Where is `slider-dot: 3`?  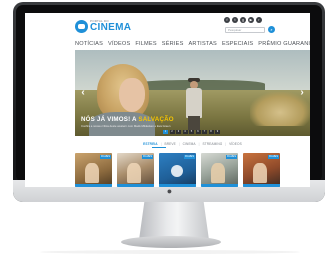
slider-dot: 3 is located at coordinates (178, 132).